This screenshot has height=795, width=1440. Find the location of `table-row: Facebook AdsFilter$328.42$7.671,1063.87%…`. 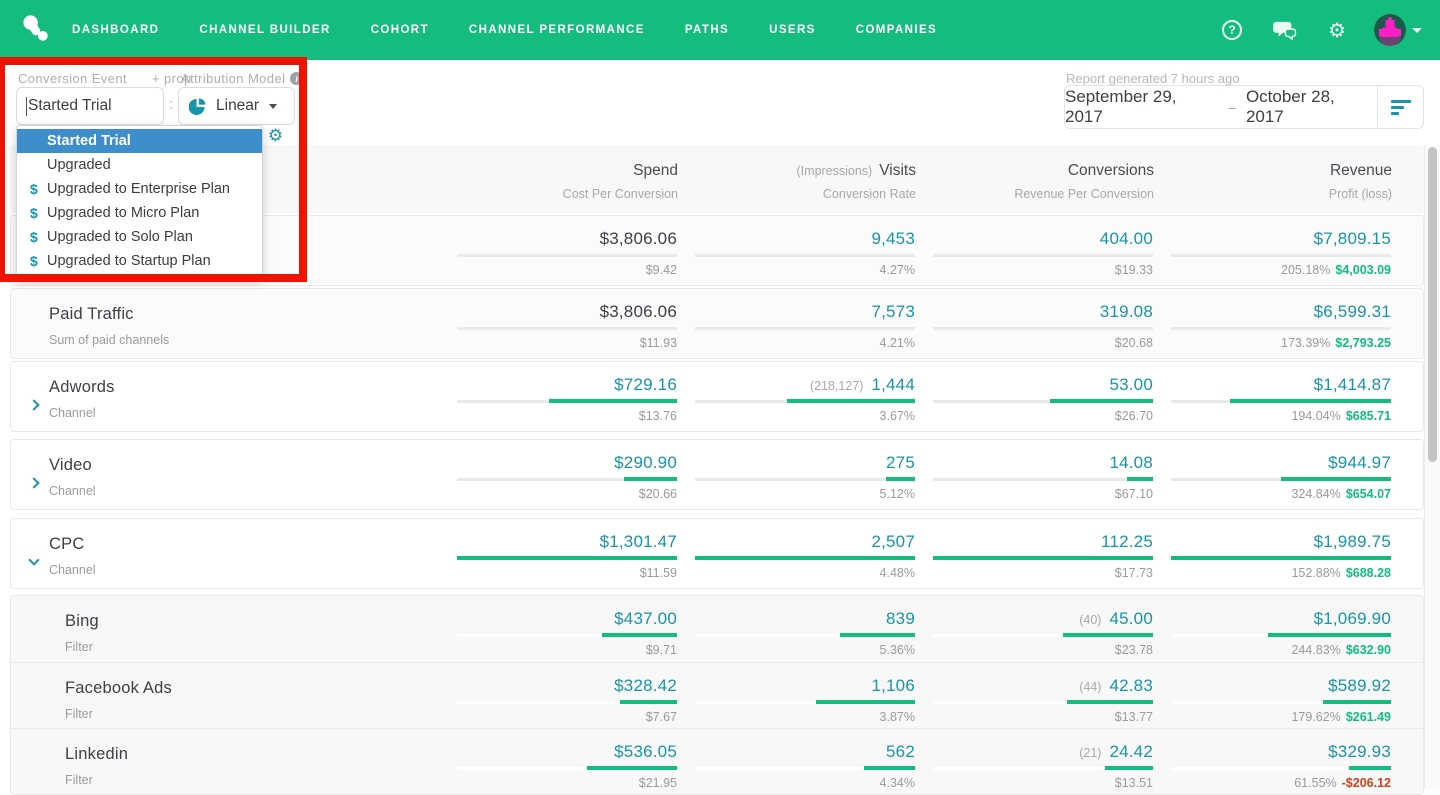

table-row: Facebook AdsFilter$328.42$7.671,1063.87%… is located at coordinates (717, 695).